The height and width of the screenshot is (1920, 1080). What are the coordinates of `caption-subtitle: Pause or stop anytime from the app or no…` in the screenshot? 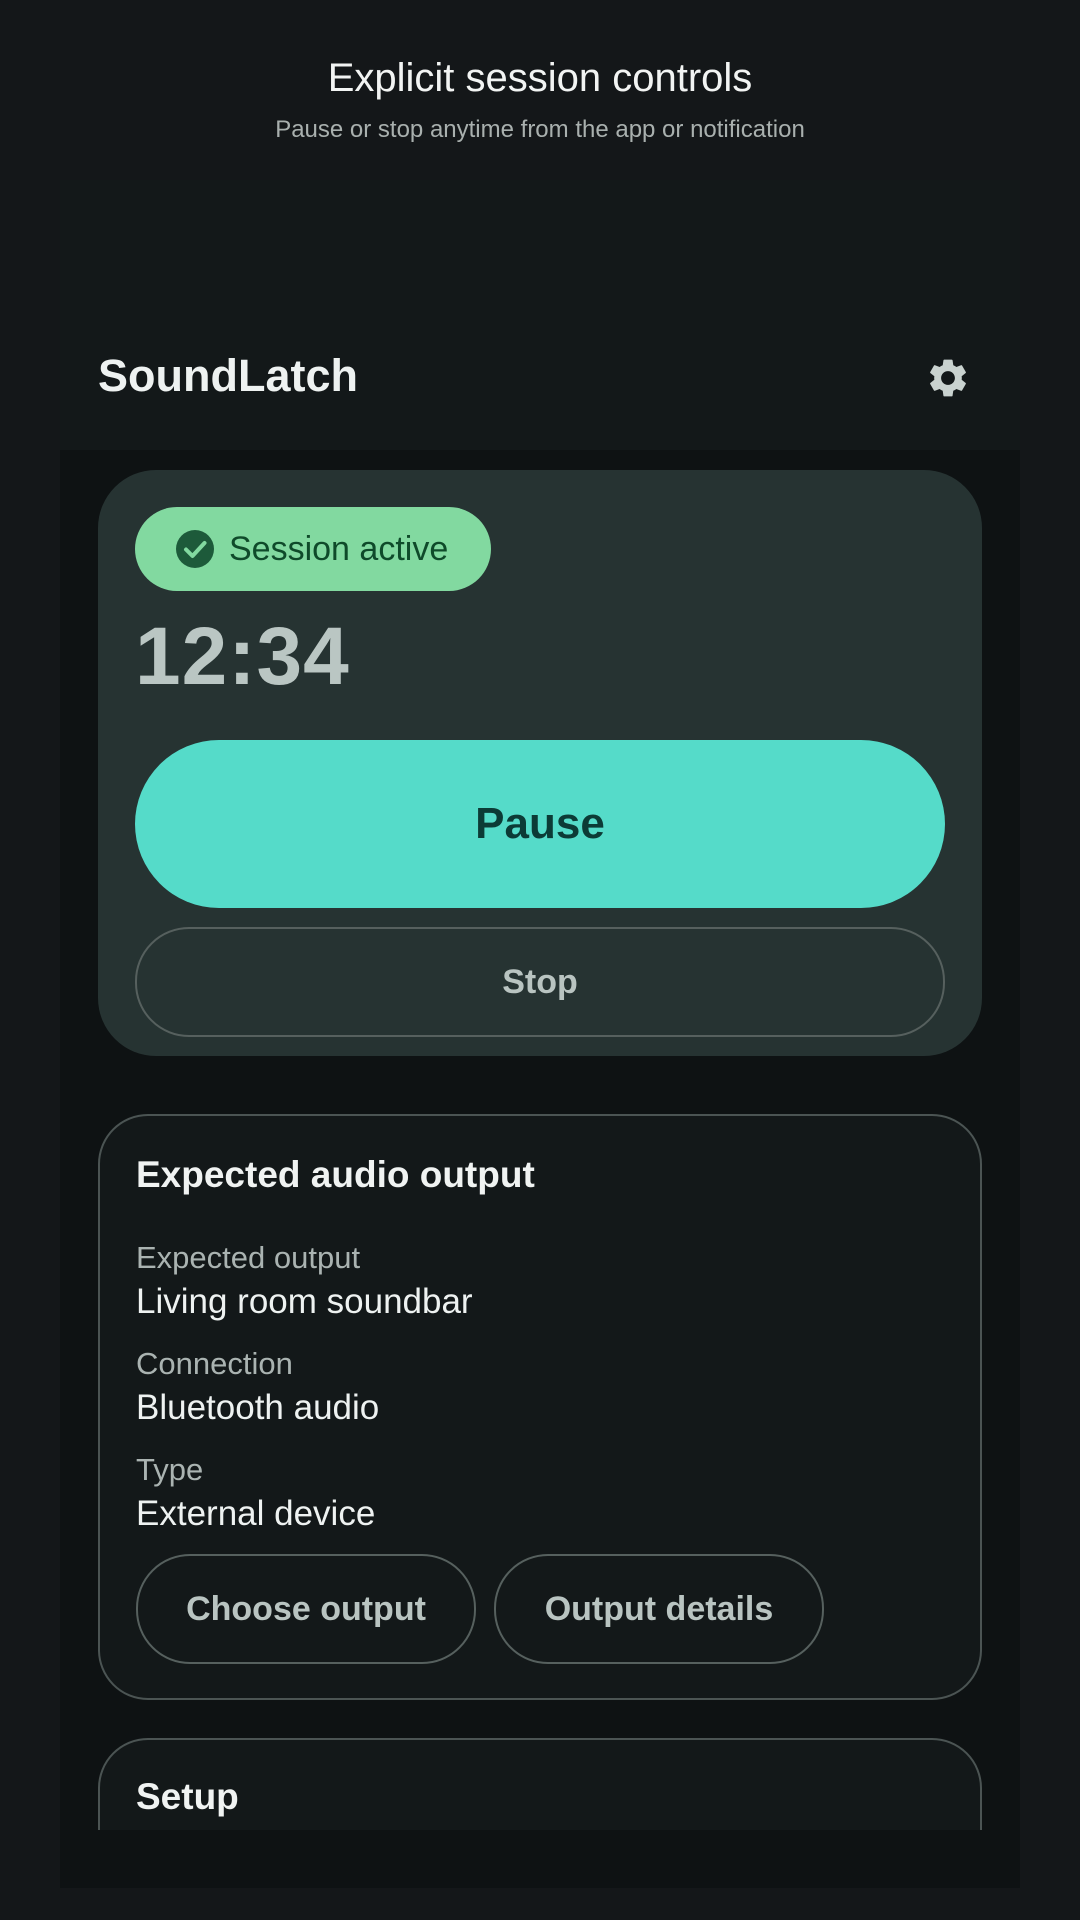 It's located at (540, 129).